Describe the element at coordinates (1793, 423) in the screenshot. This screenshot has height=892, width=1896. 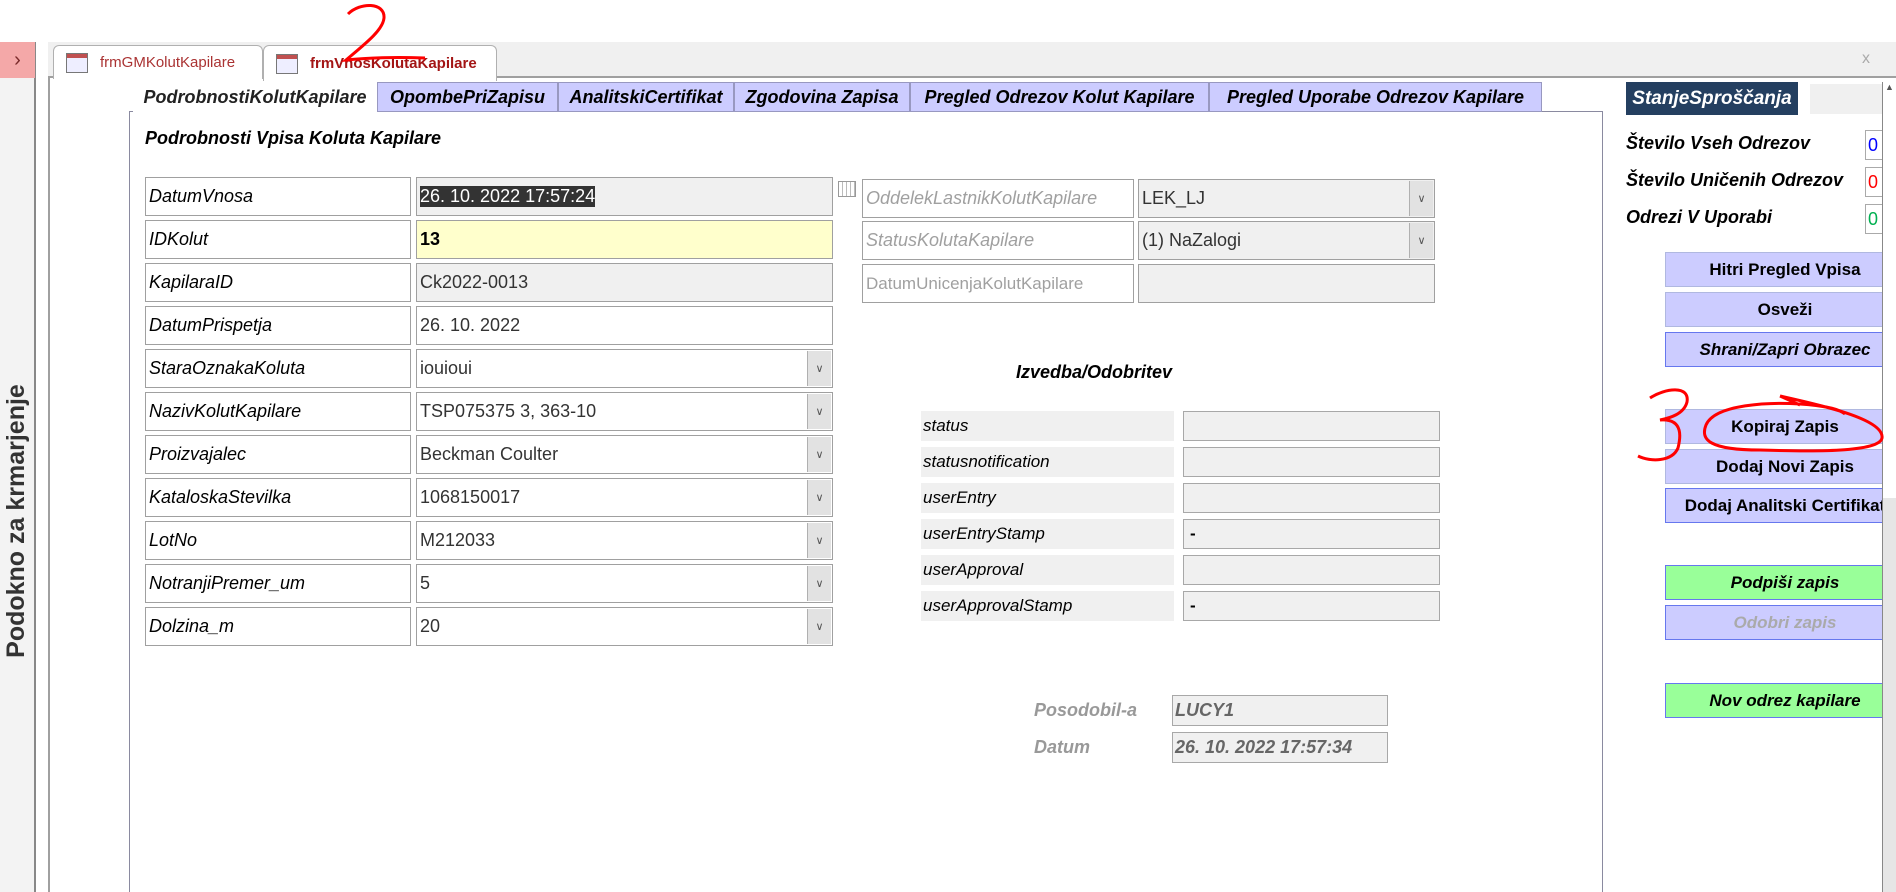
I see `annotation-circle` at that location.